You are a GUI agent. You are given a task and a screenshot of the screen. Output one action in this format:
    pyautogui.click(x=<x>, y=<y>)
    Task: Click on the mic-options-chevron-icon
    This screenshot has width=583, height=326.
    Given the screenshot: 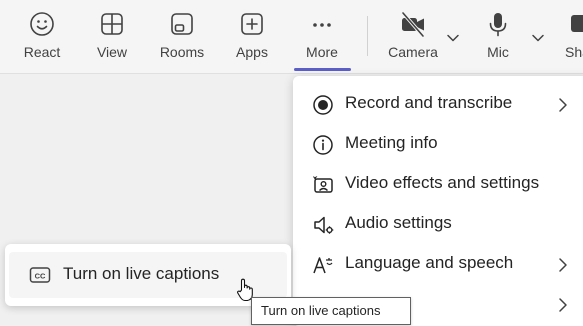 What is the action you would take?
    pyautogui.click(x=538, y=38)
    